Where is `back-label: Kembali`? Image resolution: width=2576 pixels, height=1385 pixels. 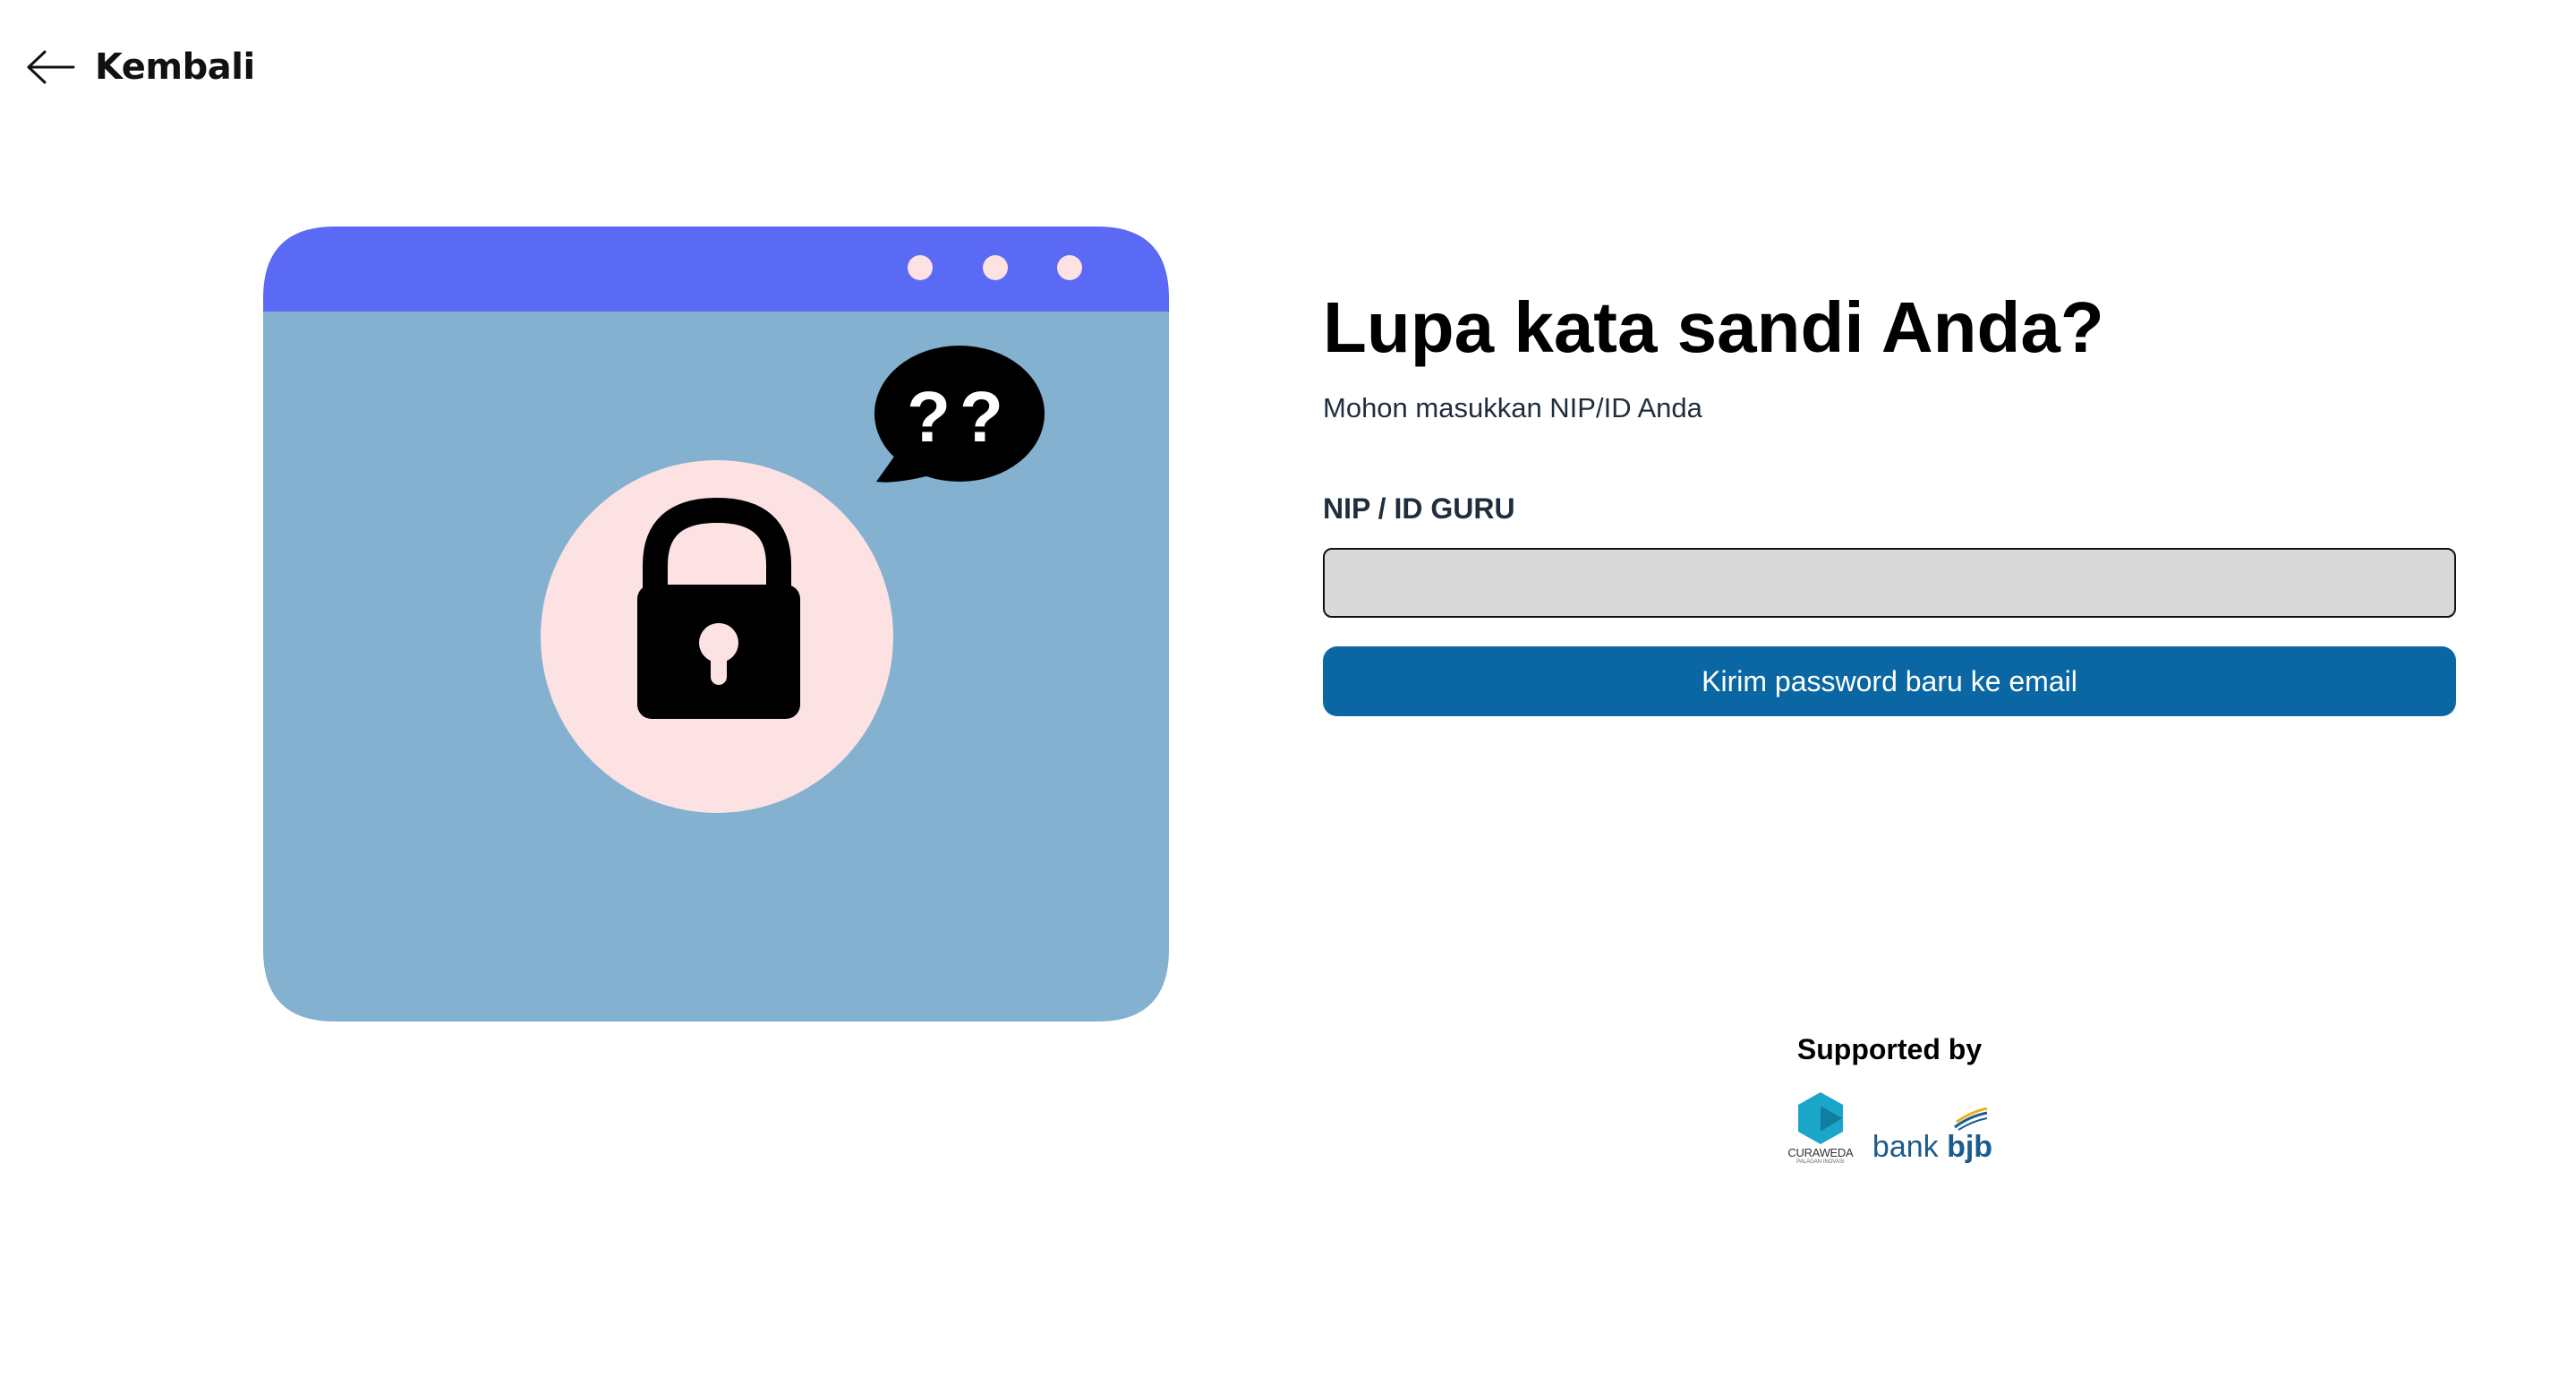
back-label: Kembali is located at coordinates (175, 68).